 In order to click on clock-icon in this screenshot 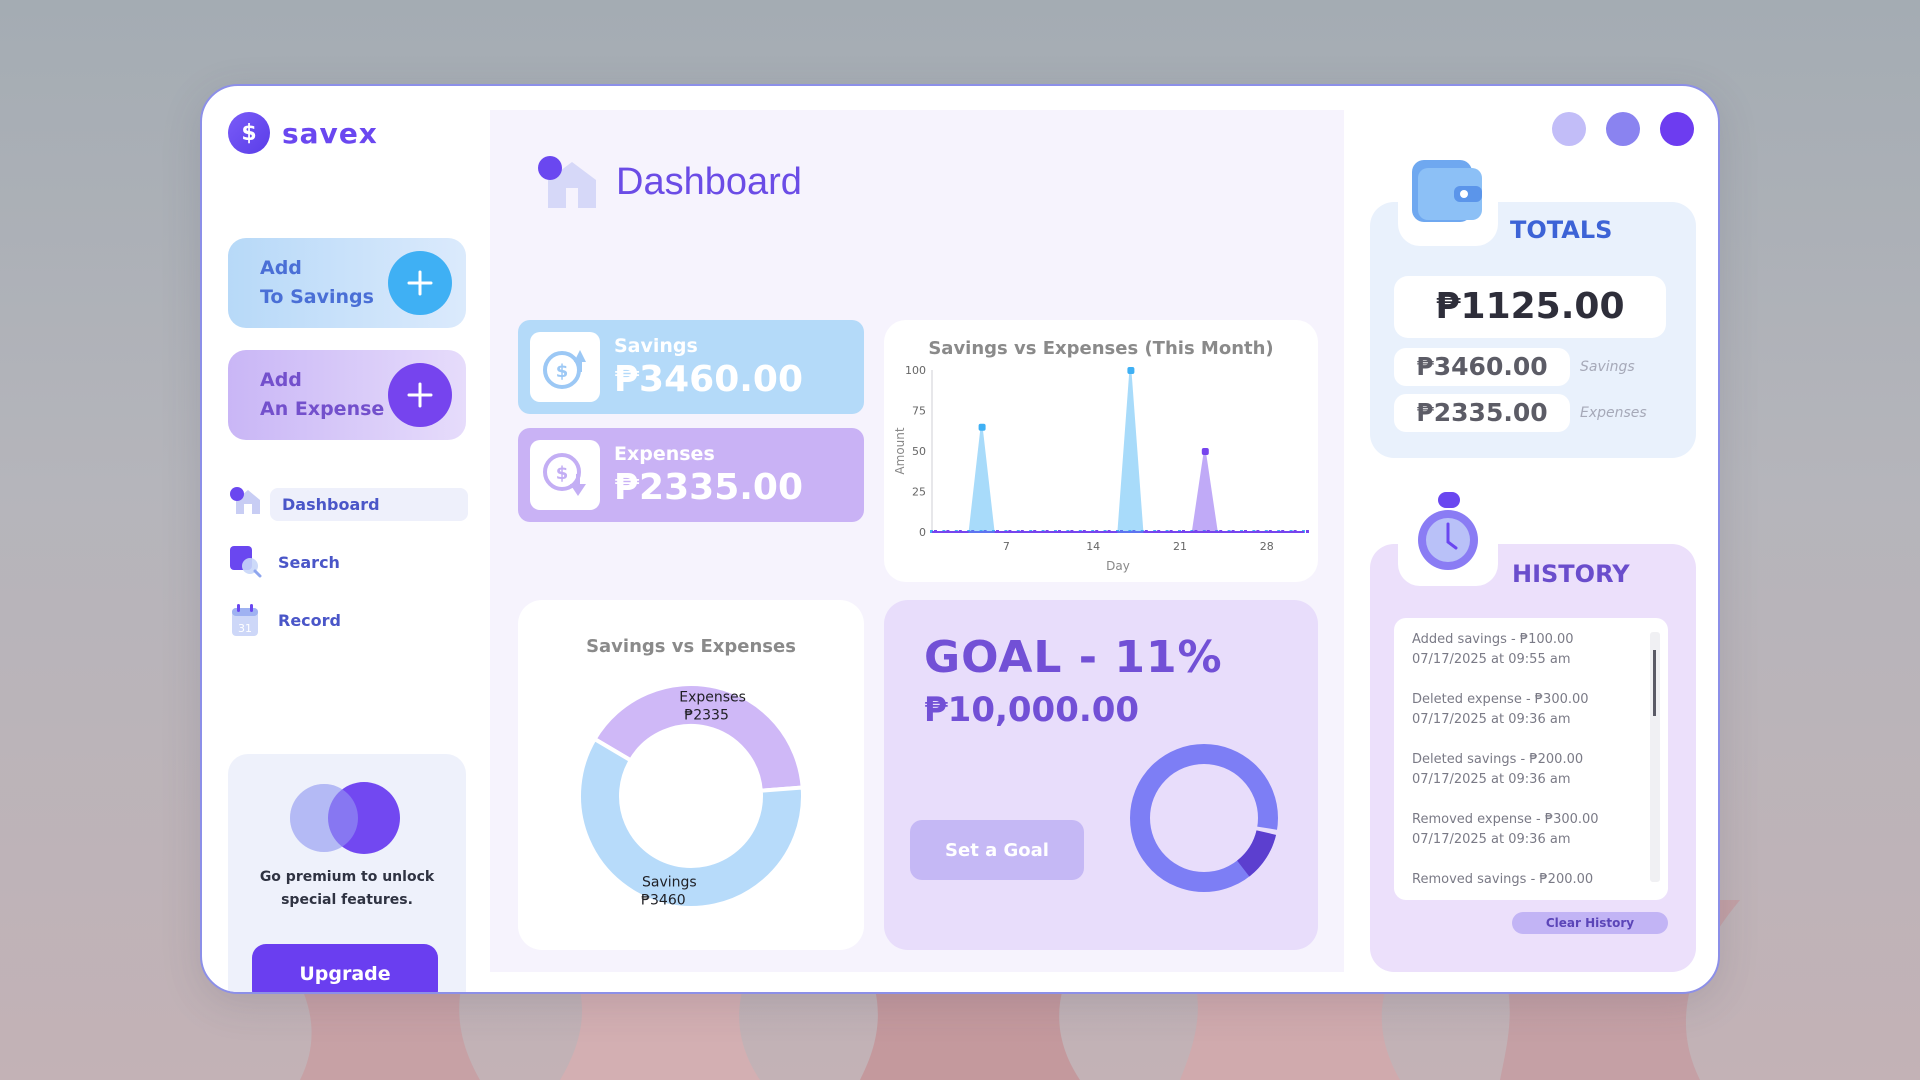, I will do `click(1448, 536)`.